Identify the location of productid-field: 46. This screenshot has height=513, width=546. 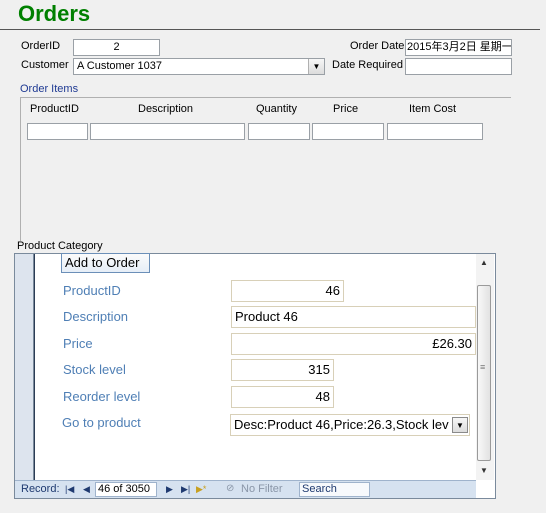
(287, 291).